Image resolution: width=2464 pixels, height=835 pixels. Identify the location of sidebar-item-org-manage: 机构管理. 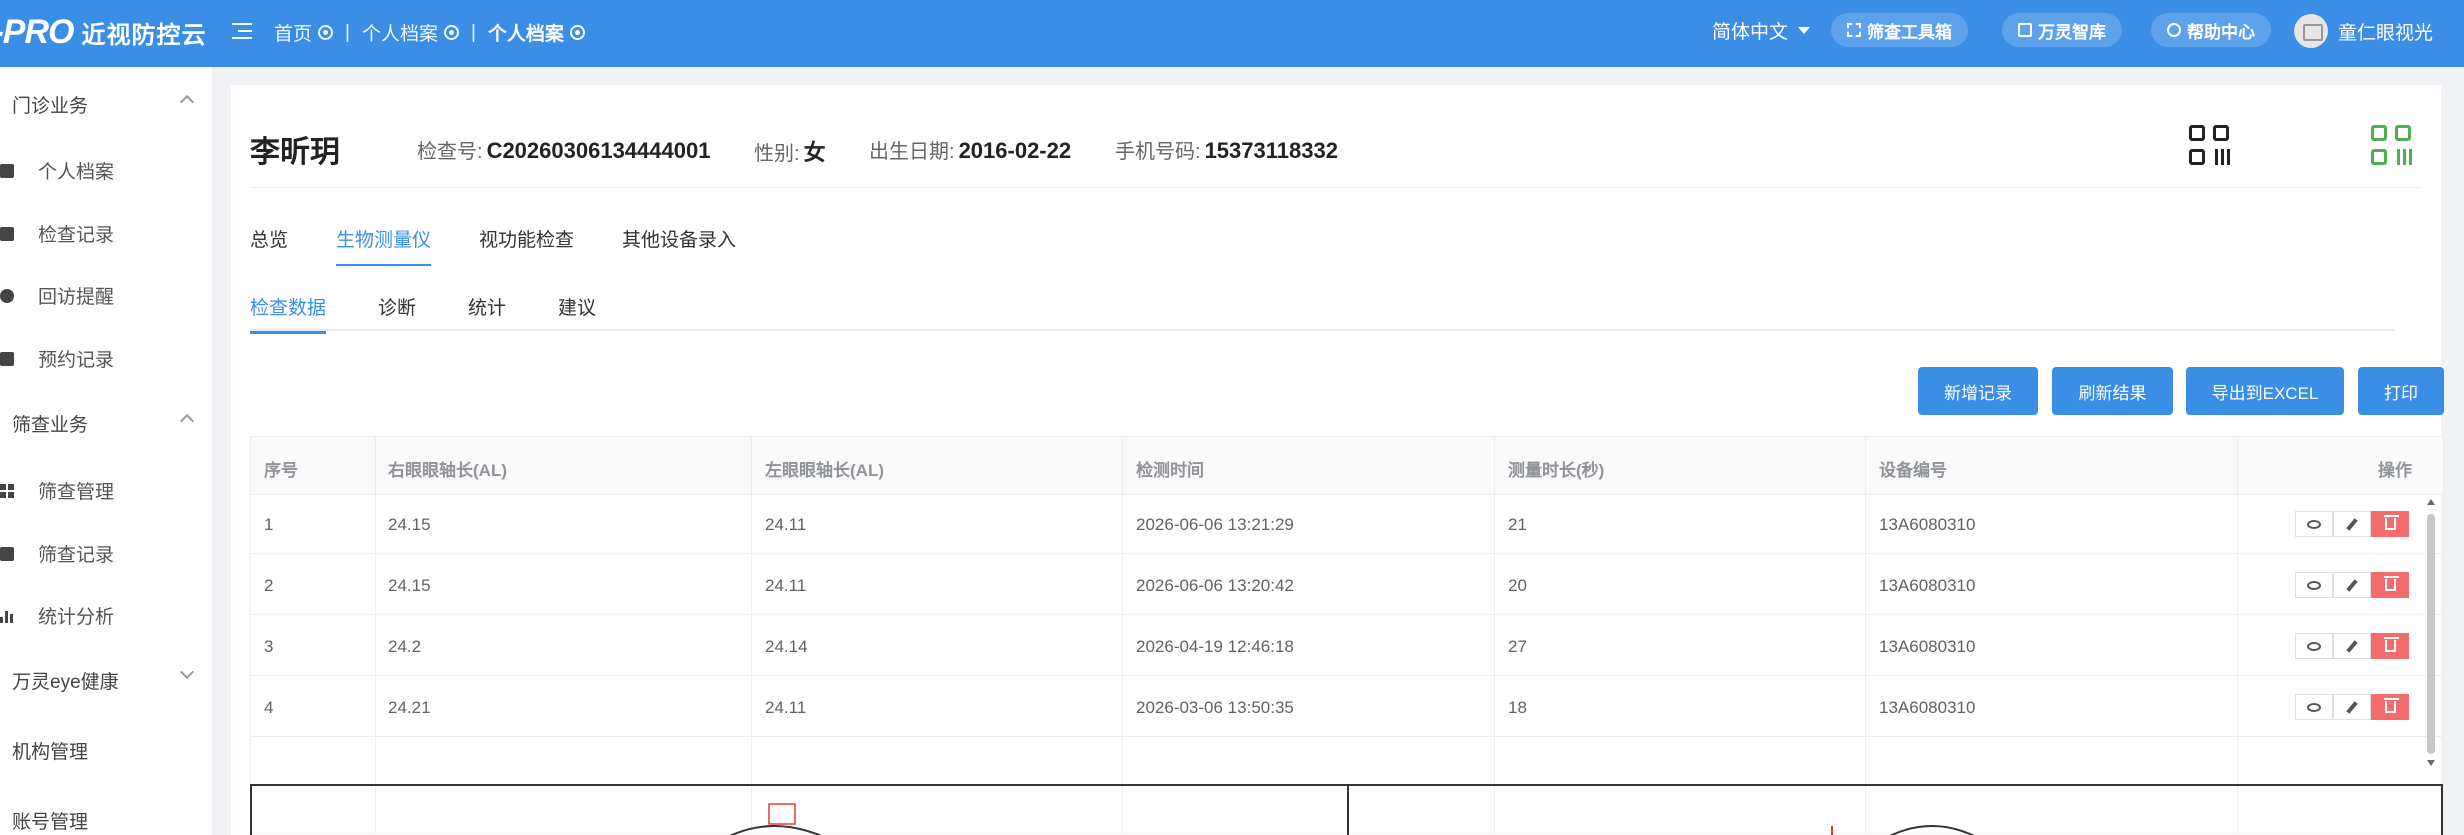
(50, 750).